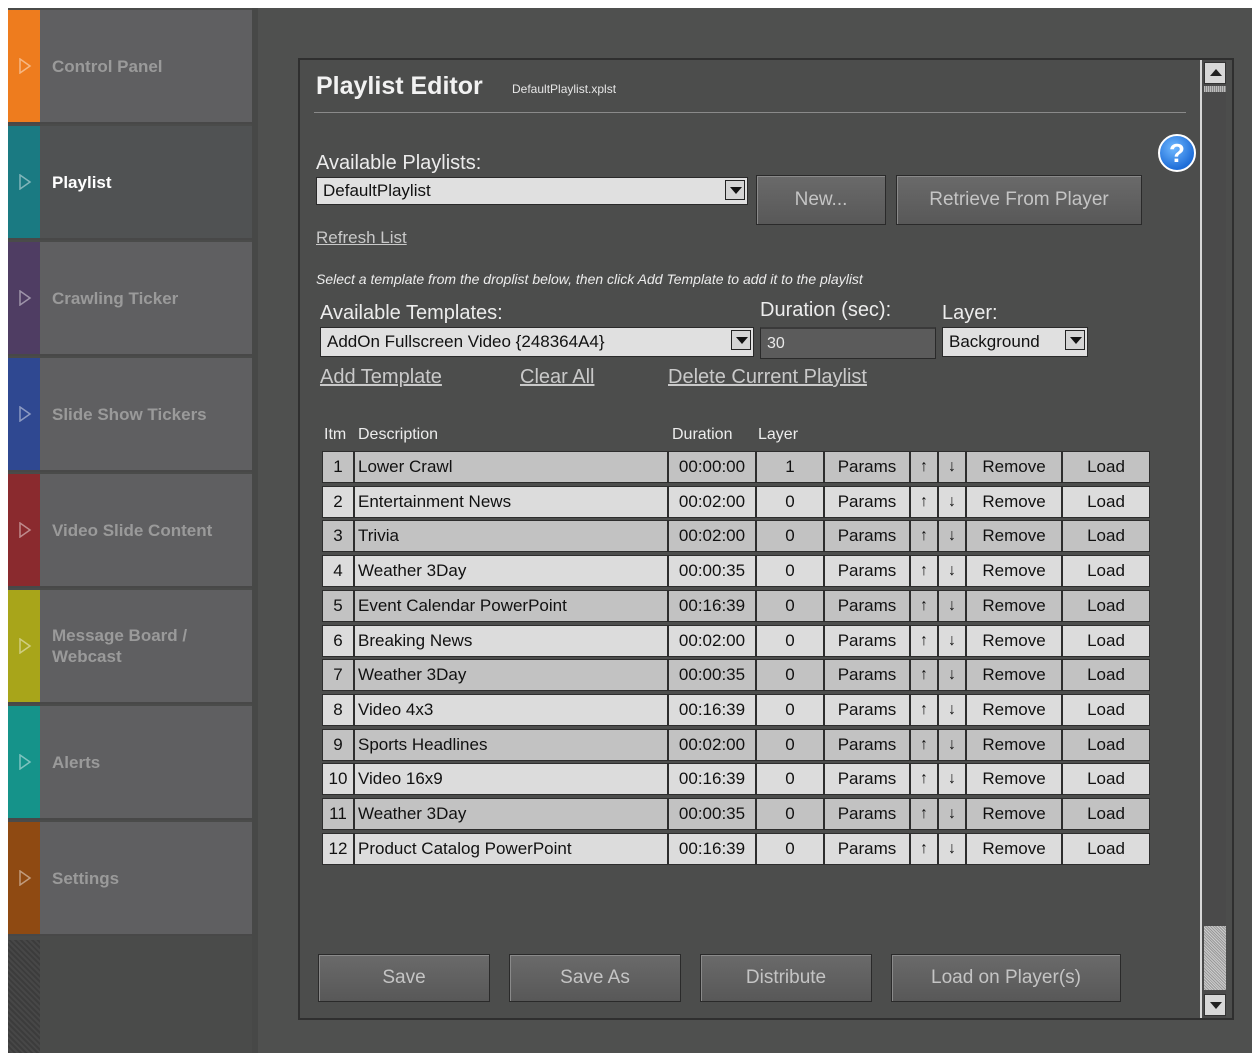  Describe the element at coordinates (361, 238) in the screenshot. I see `refresh-list-link: Refresh List` at that location.